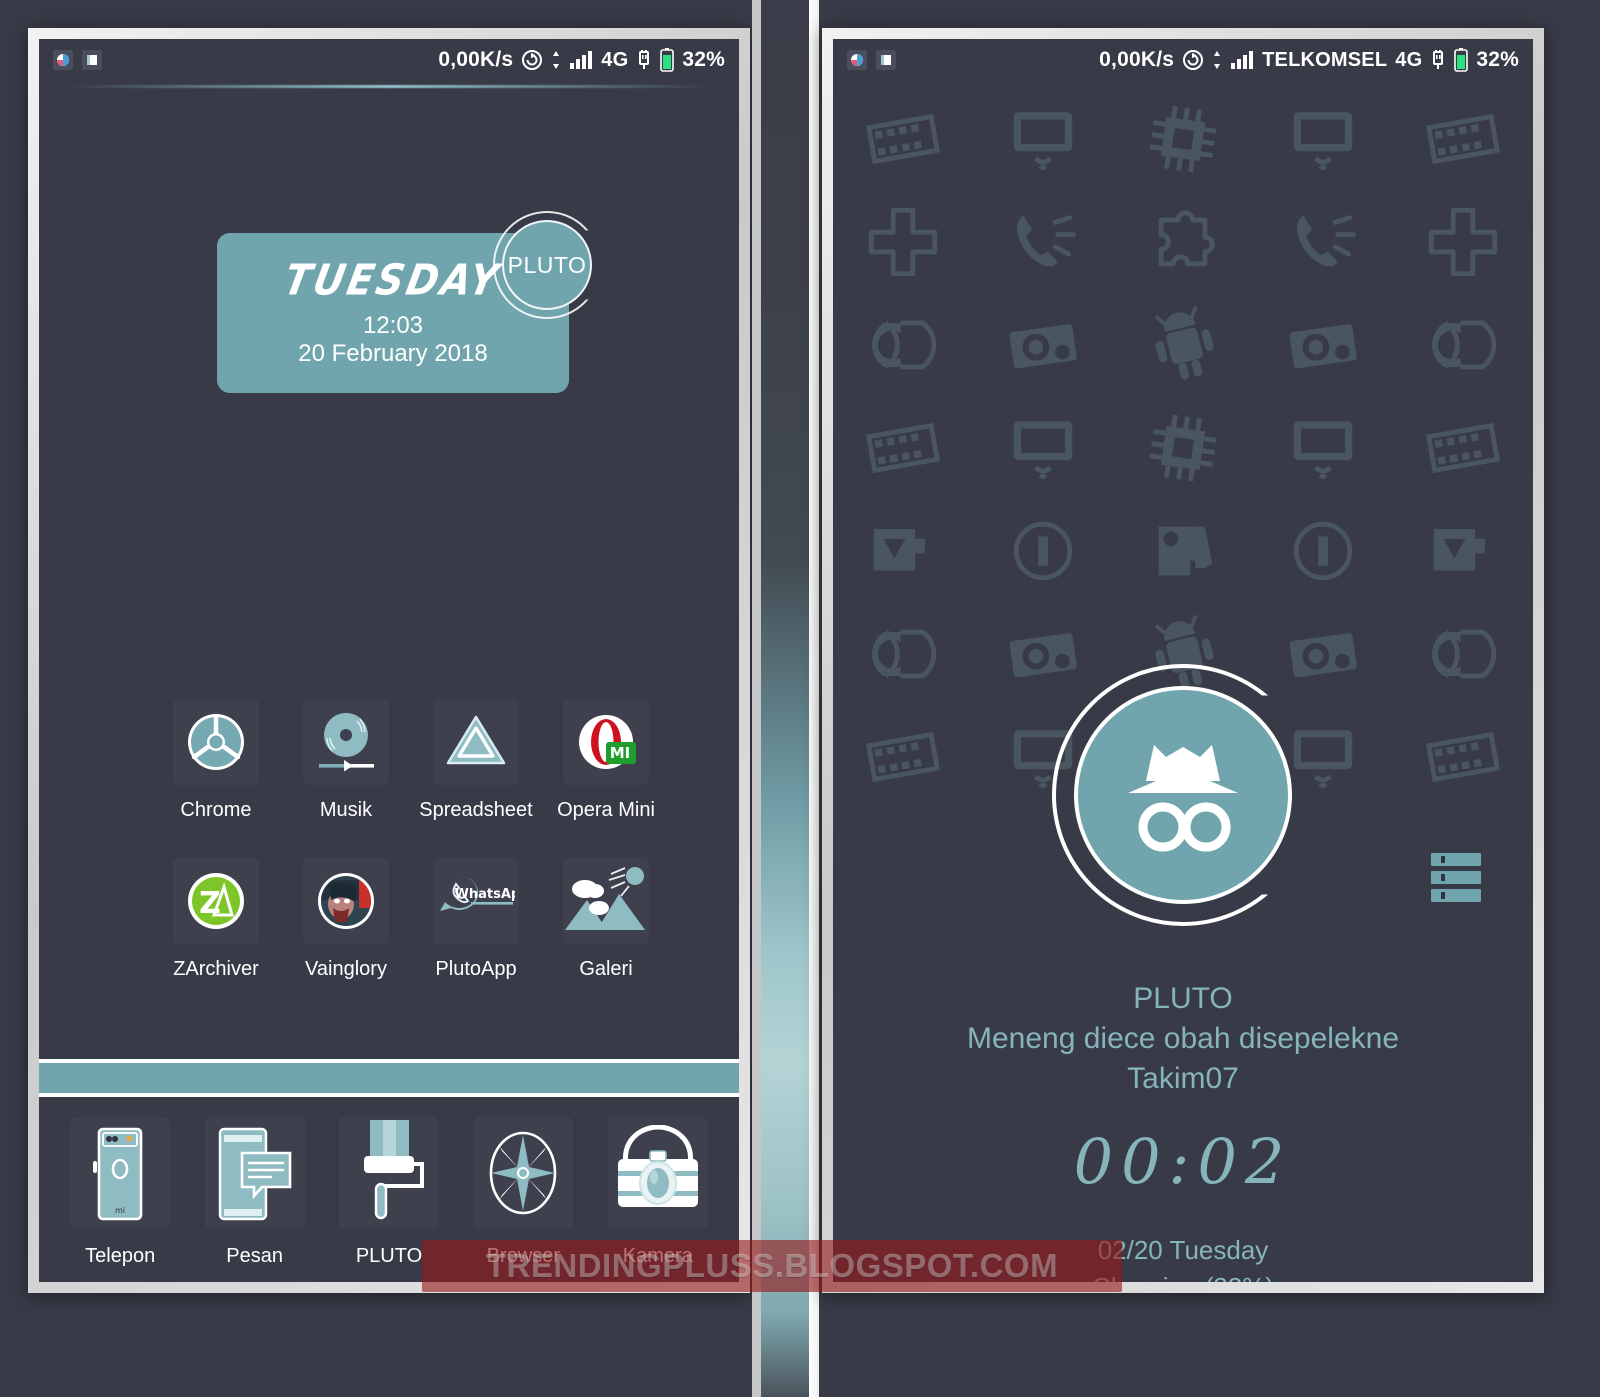 This screenshot has width=1600, height=1397. I want to click on network-speed: 0,00K/s, so click(476, 59).